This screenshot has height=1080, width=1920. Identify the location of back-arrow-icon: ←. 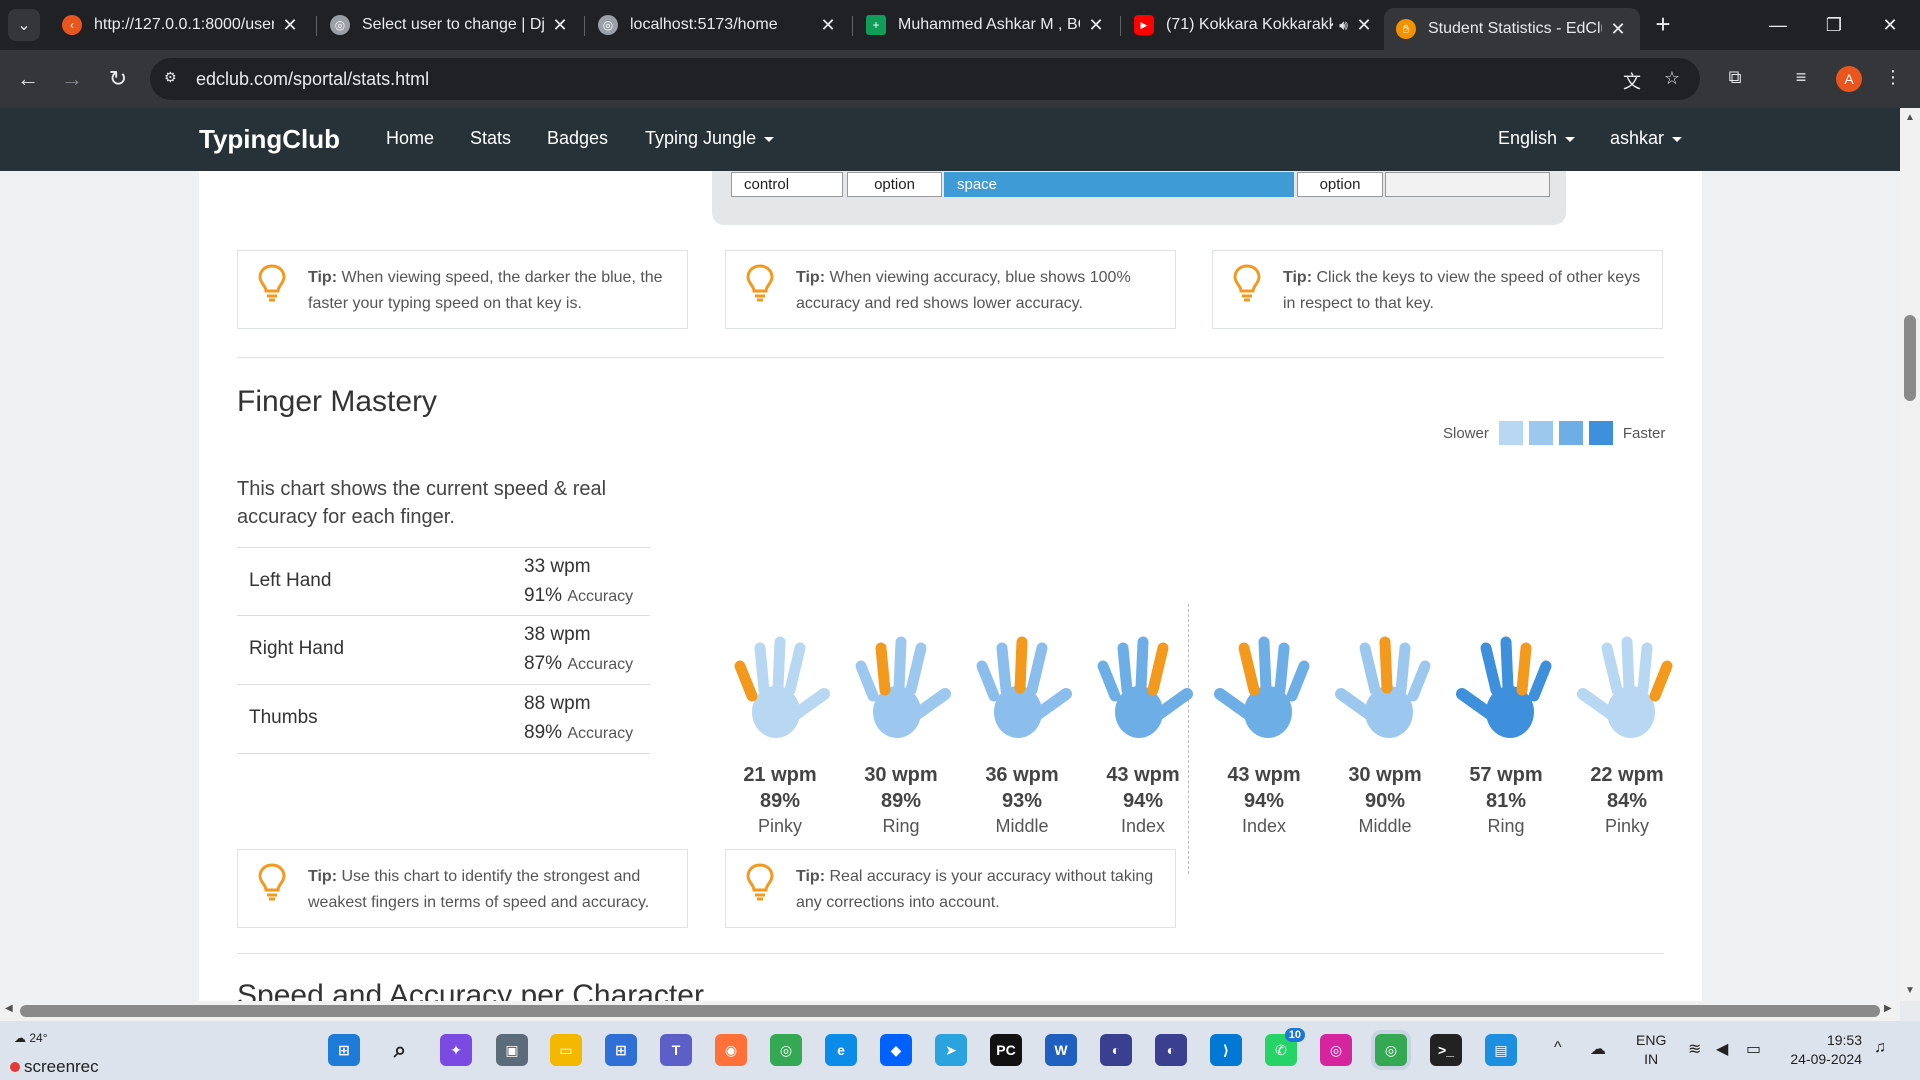
(28, 79).